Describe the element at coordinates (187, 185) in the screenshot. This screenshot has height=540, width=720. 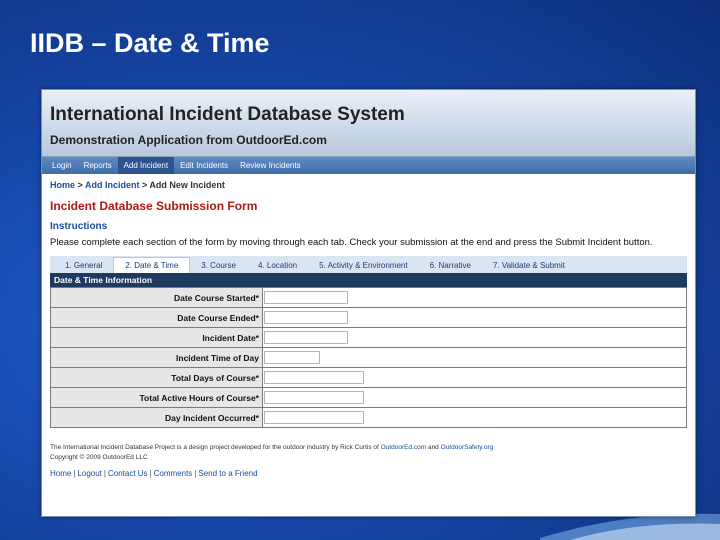
I see `breadcrumb-current: Add New Incident` at that location.